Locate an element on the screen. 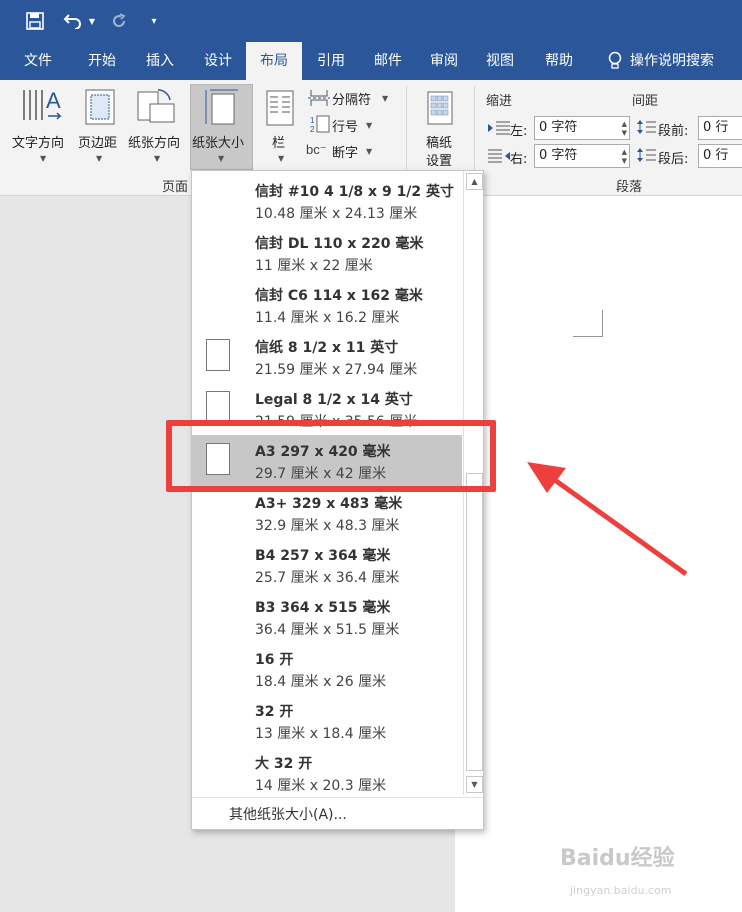 The width and height of the screenshot is (742, 912). baidu-watermark: Baidu经验 is located at coordinates (617, 858).